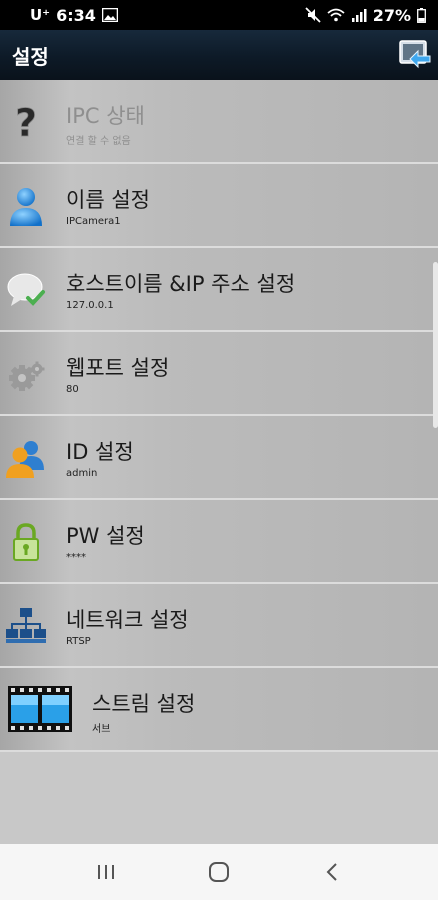 This screenshot has height=900, width=438. I want to click on setting-subtitle: 127.0.0.1, so click(90, 305).